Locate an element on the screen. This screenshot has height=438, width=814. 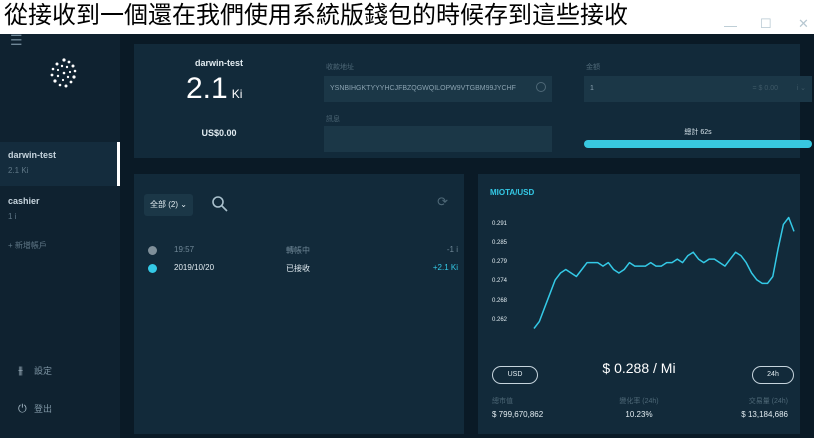
refresh-icon: ⟳ is located at coordinates (442, 202).